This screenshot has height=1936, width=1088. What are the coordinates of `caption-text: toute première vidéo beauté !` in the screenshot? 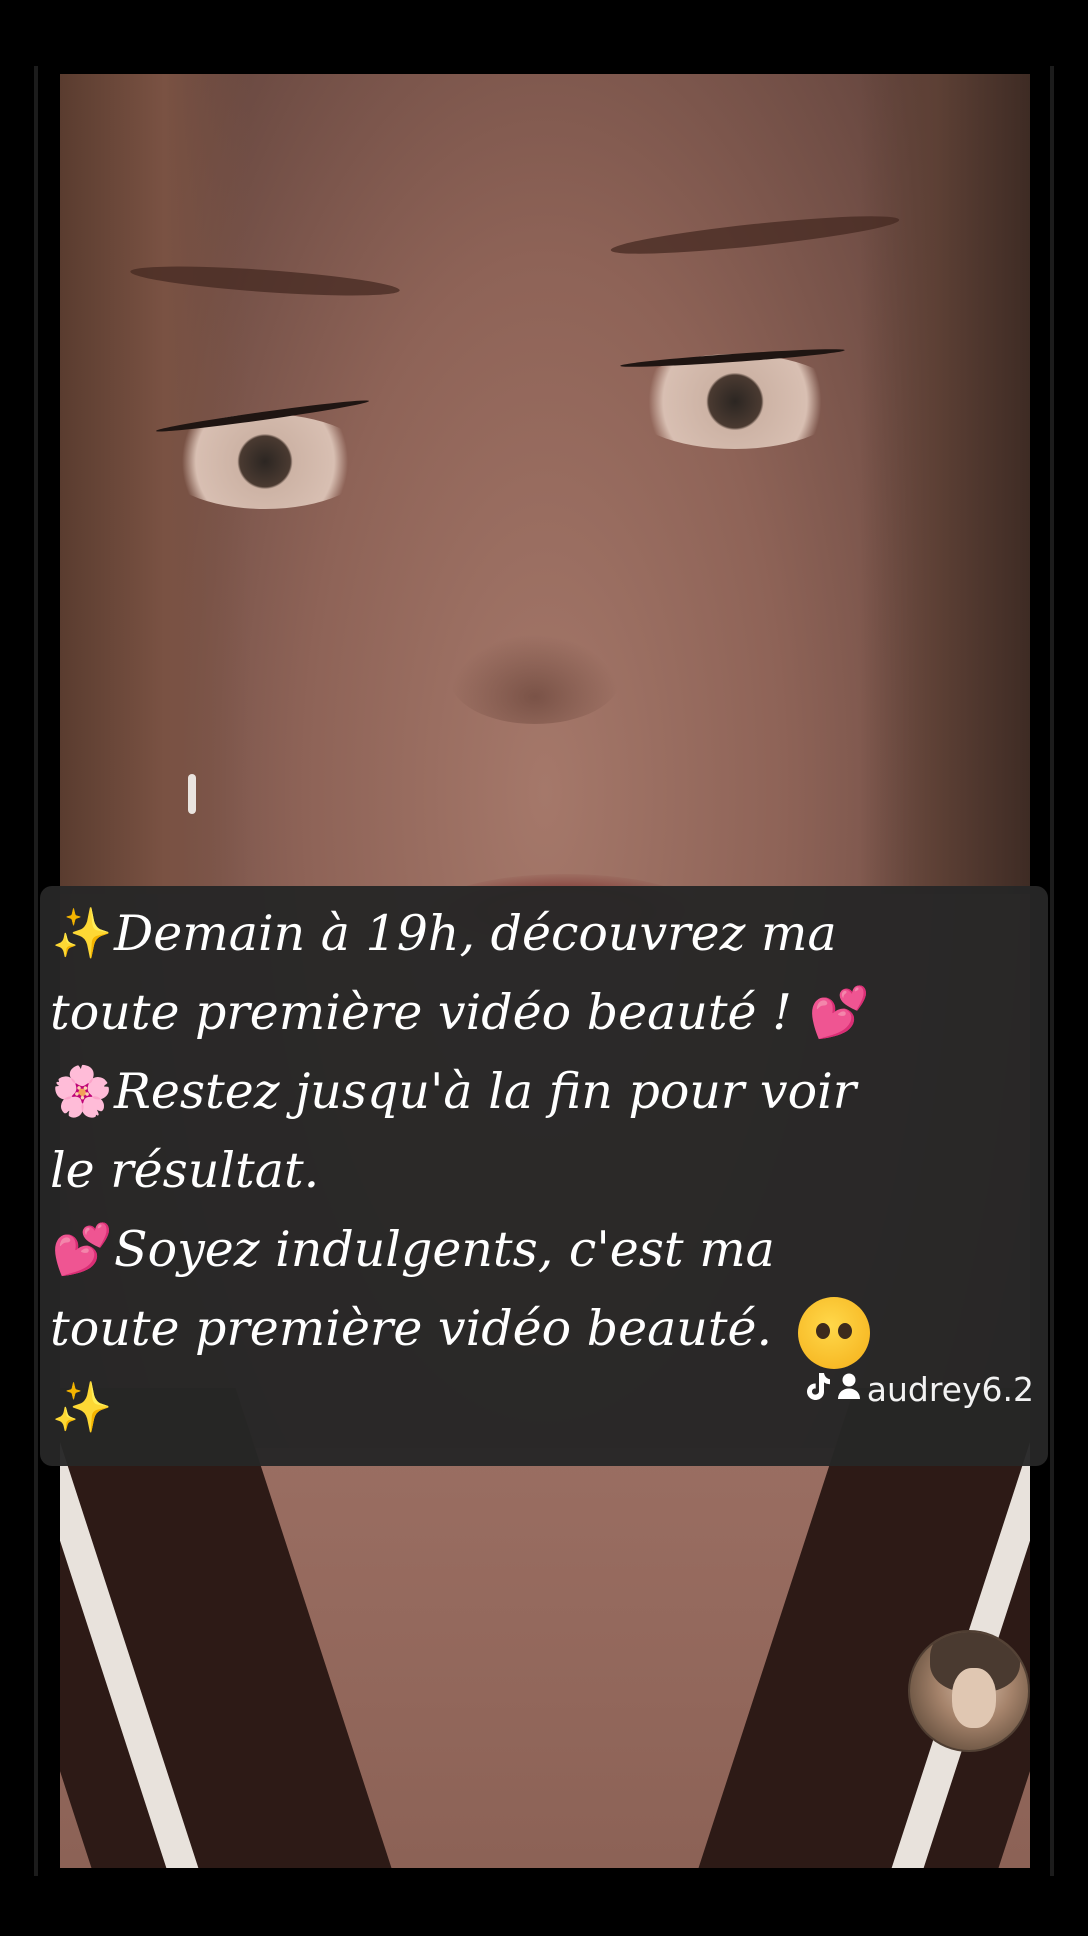 It's located at (429, 1012).